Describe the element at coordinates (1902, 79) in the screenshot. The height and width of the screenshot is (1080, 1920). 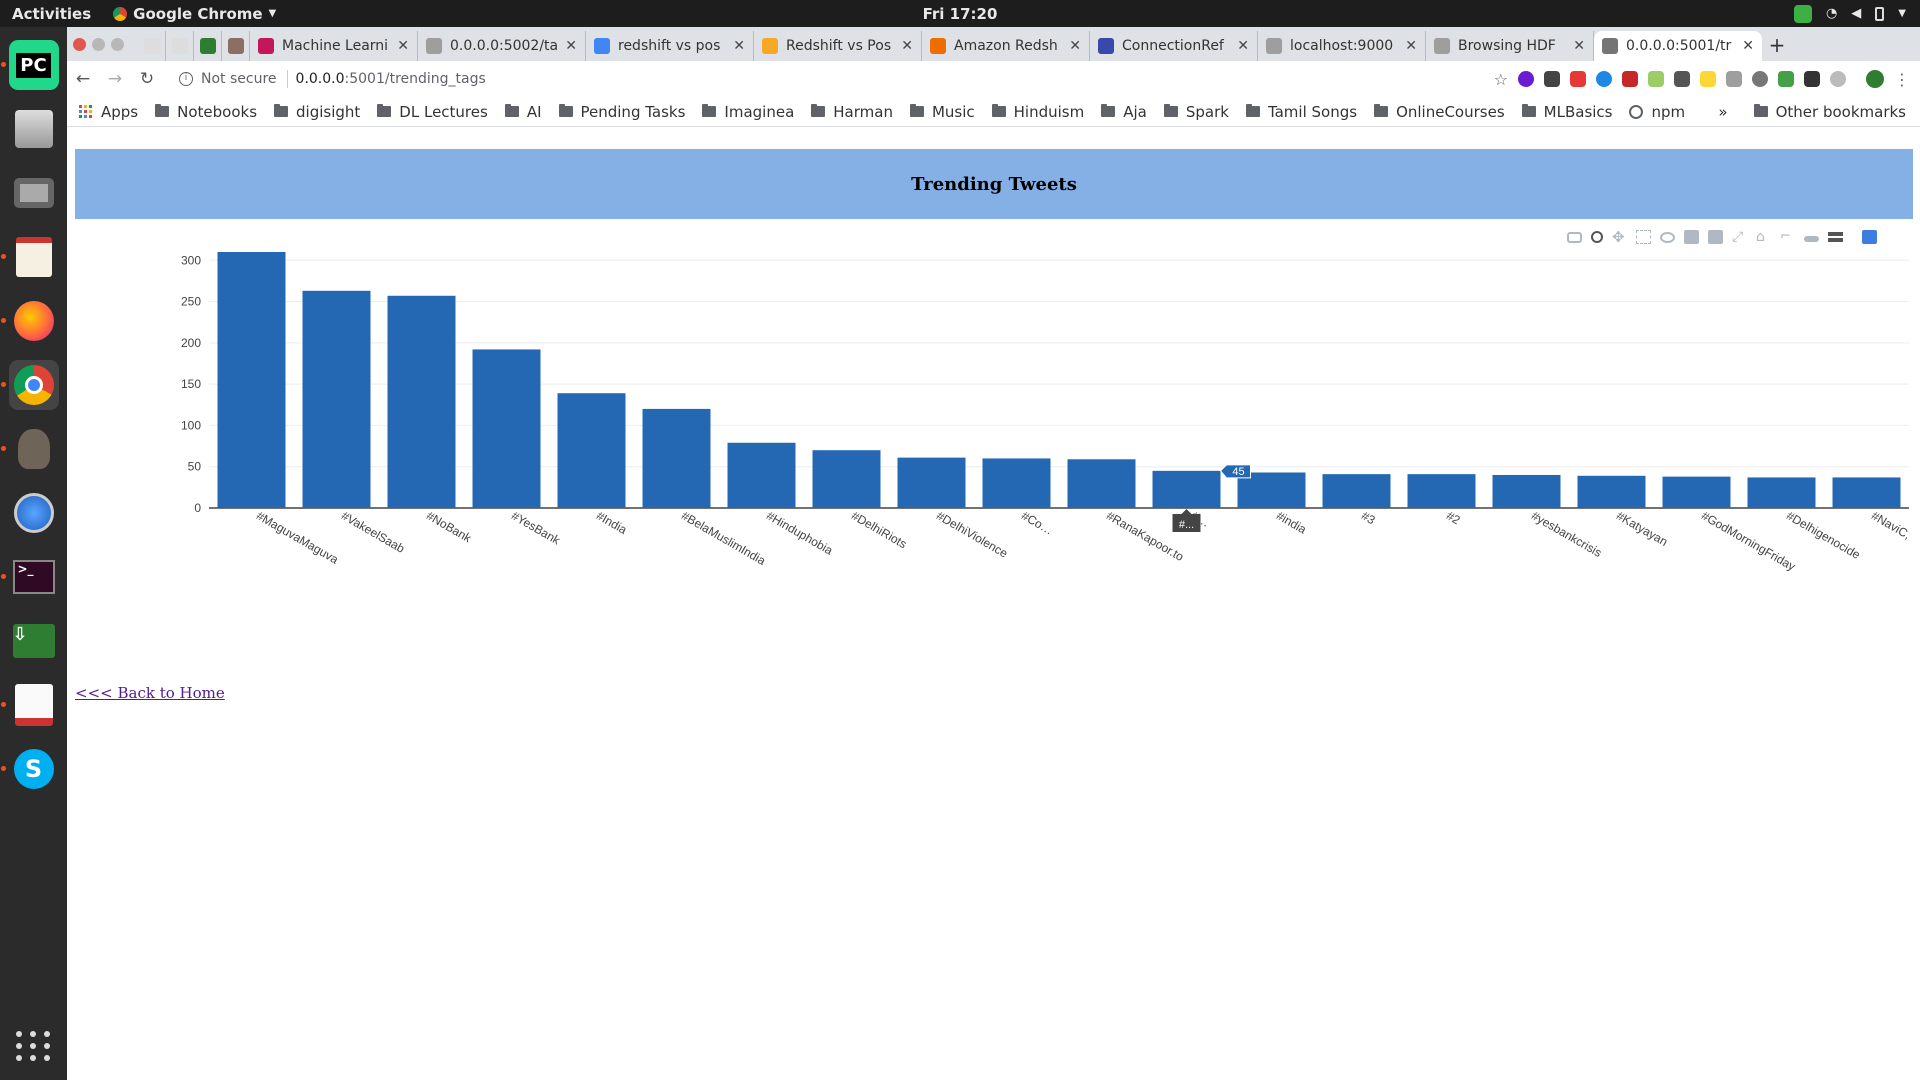
I see `menu-icon: ⋮` at that location.